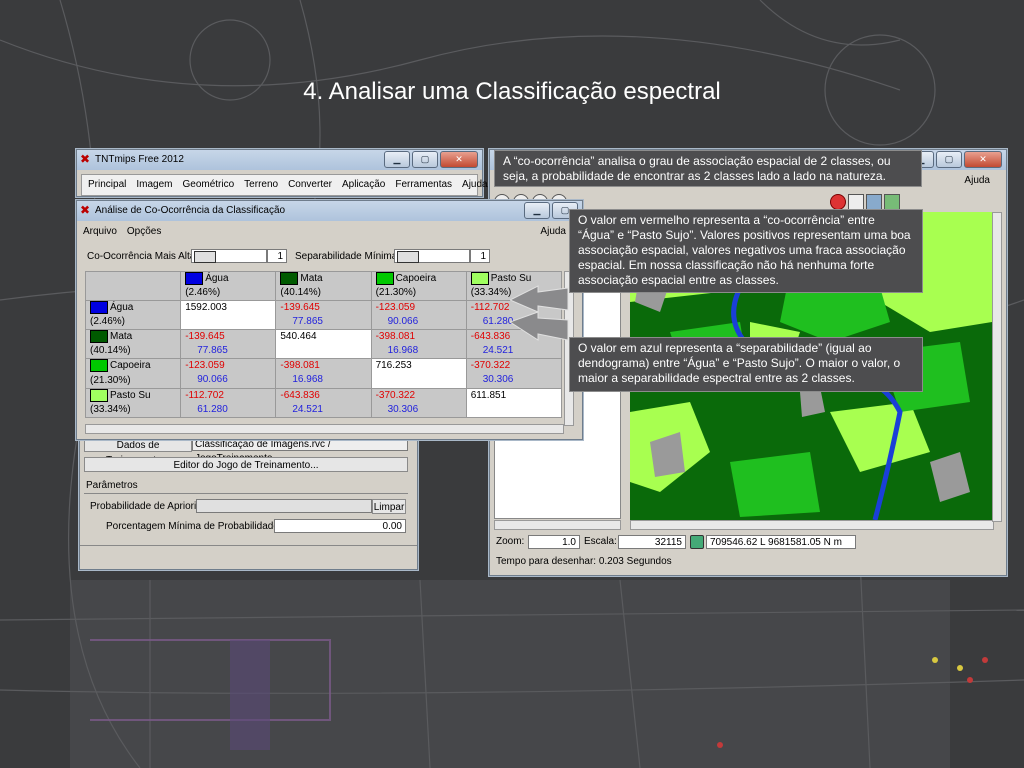 Image resolution: width=1024 pixels, height=768 pixels. I want to click on menu-ajuda: Ajuda, so click(475, 185).